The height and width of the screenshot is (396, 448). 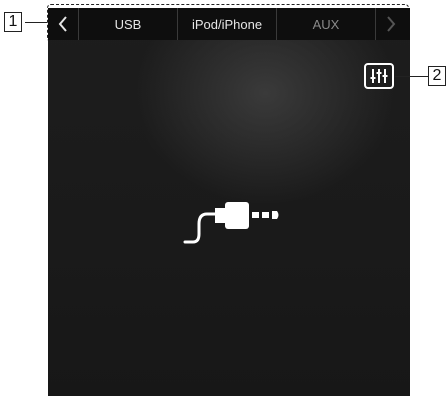 I want to click on equalizer-icon, so click(x=379, y=76).